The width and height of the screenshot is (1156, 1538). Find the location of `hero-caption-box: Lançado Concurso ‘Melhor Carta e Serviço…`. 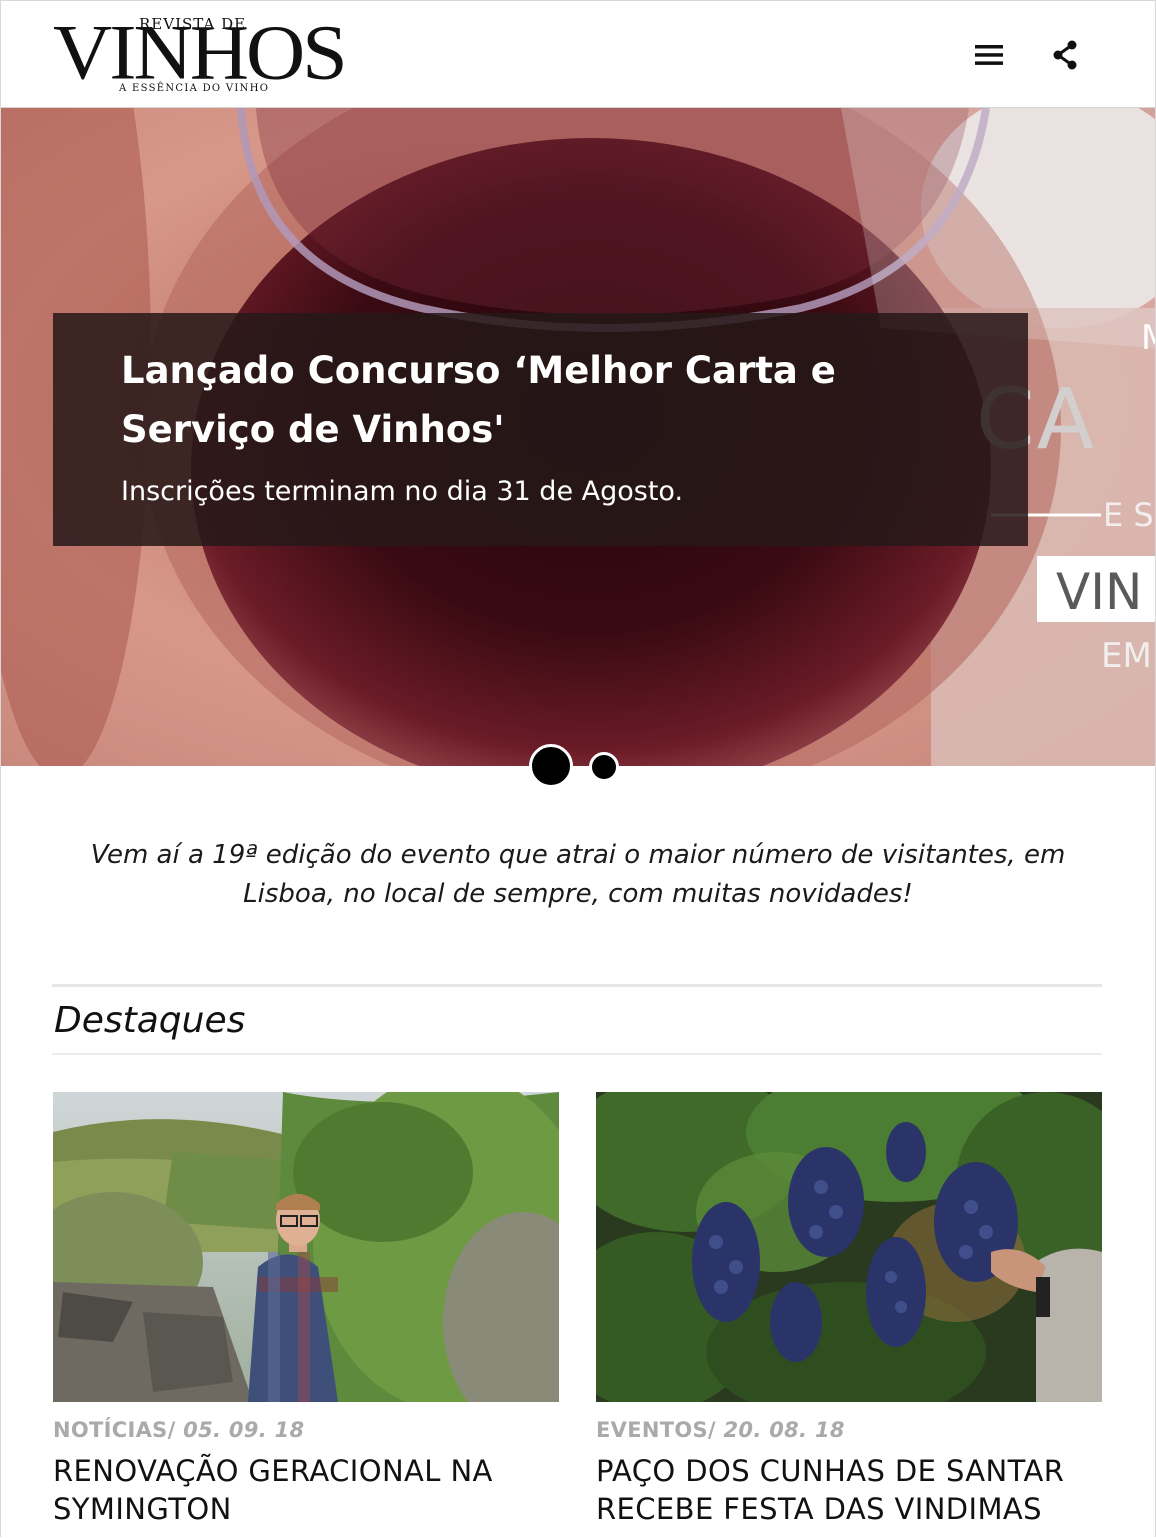

hero-caption-box: Lançado Concurso ‘Melhor Carta e Serviço… is located at coordinates (540, 429).